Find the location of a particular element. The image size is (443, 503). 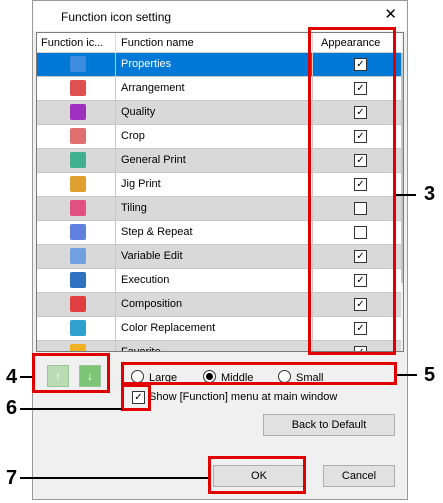

function-name: Tiling is located at coordinates (134, 208).